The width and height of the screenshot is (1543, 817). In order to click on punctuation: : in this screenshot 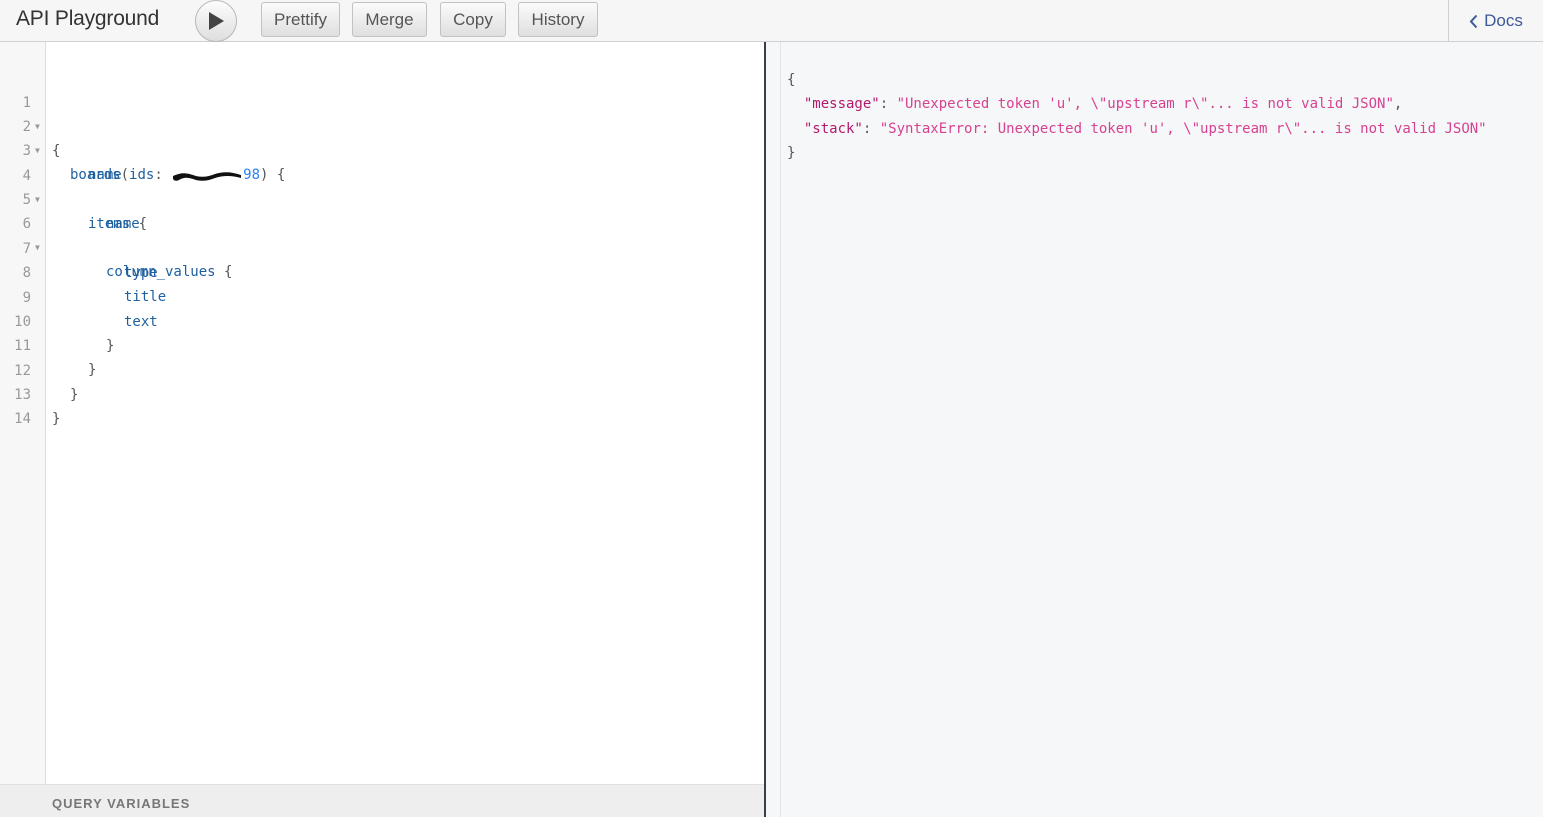, I will do `click(163, 175)`.